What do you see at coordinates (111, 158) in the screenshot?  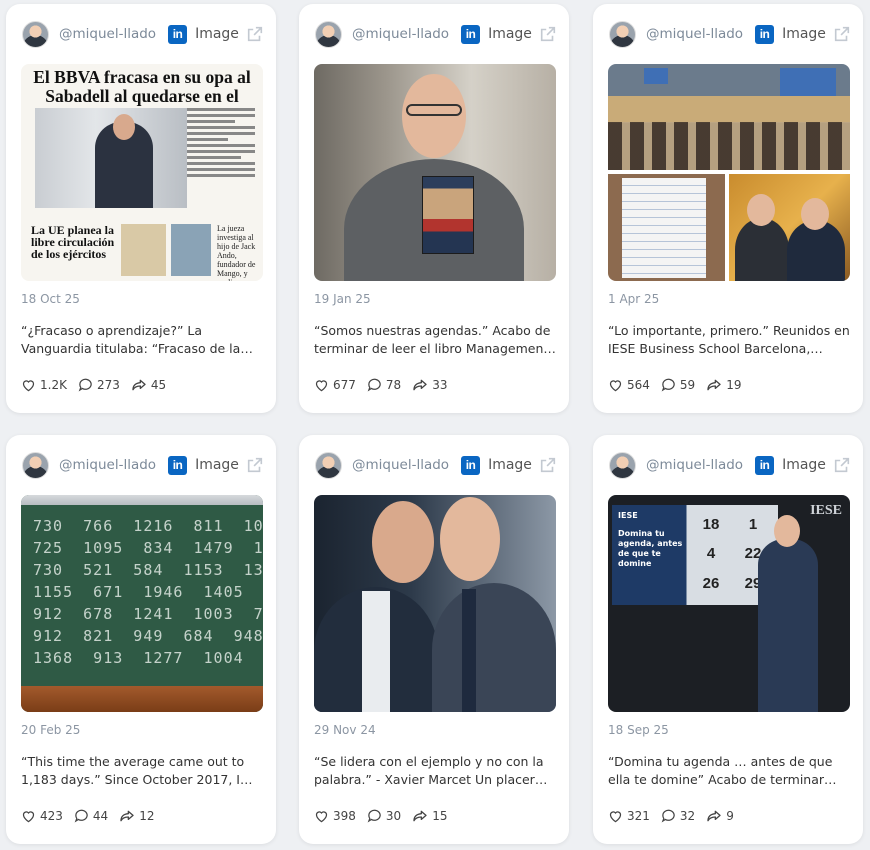 I see `newspaper-photo` at bounding box center [111, 158].